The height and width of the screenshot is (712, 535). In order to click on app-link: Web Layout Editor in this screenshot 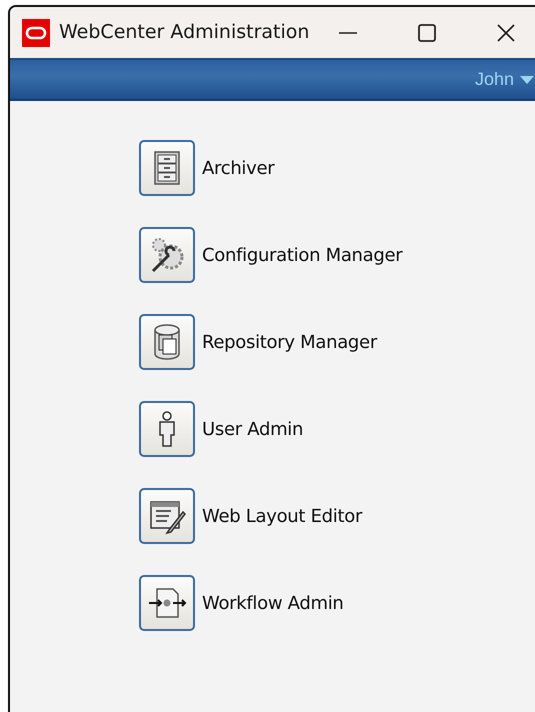, I will do `click(282, 516)`.